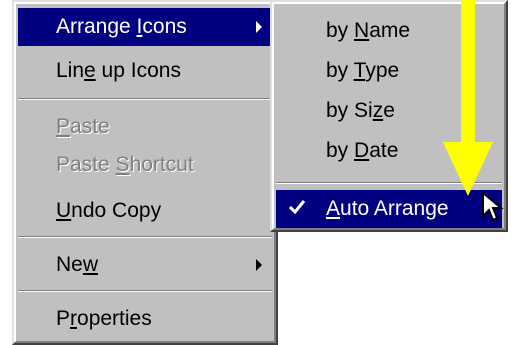  I want to click on menu-item-accelerator: A, so click(333, 208).